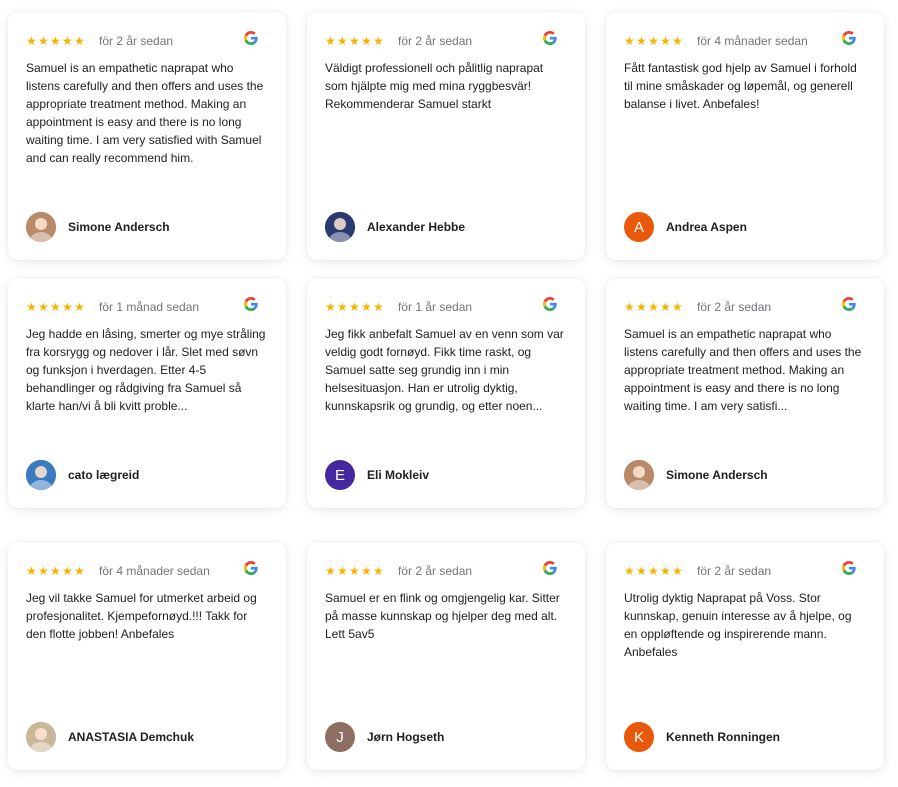 This screenshot has height=787, width=898. I want to click on review-date: för 1 år sedan, so click(435, 307).